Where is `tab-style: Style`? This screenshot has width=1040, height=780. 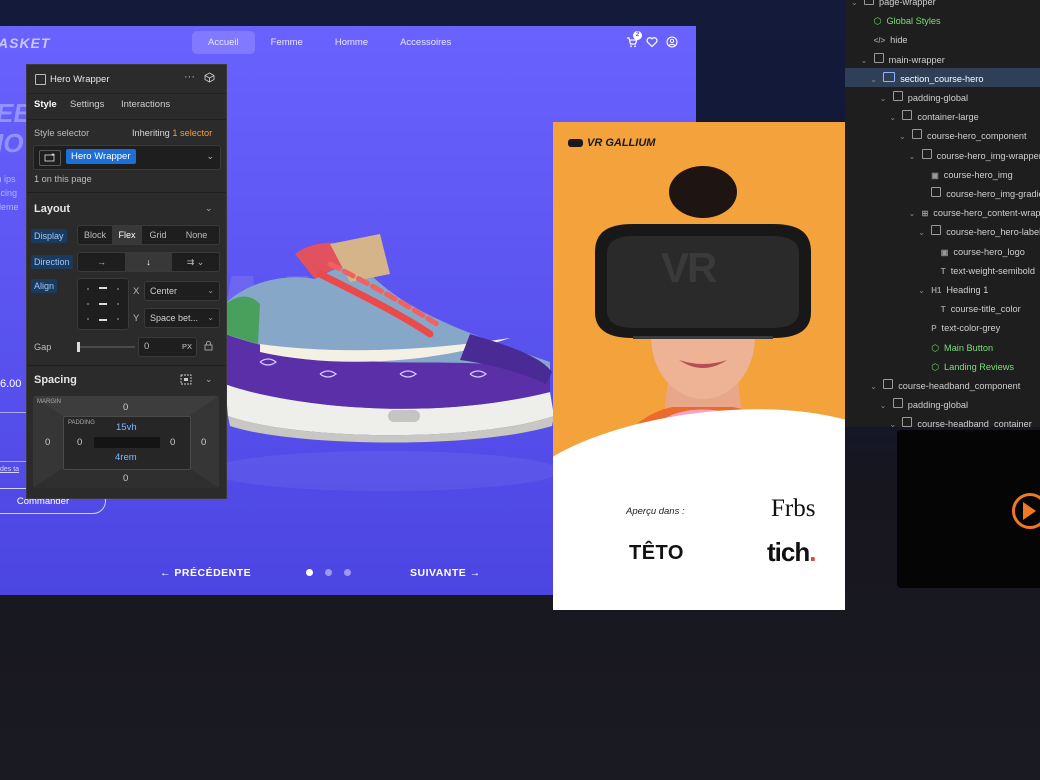 tab-style: Style is located at coordinates (45, 104).